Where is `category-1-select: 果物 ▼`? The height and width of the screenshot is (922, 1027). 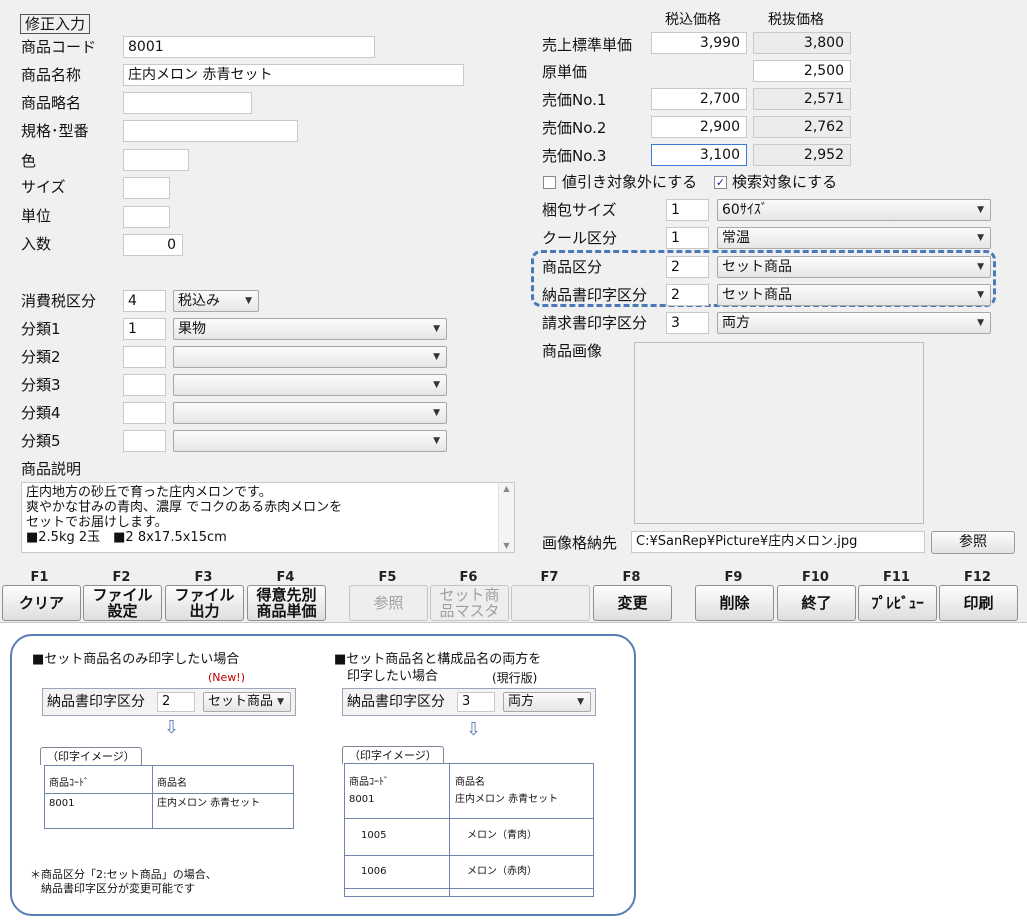
category-1-select: 果物 ▼ is located at coordinates (310, 329).